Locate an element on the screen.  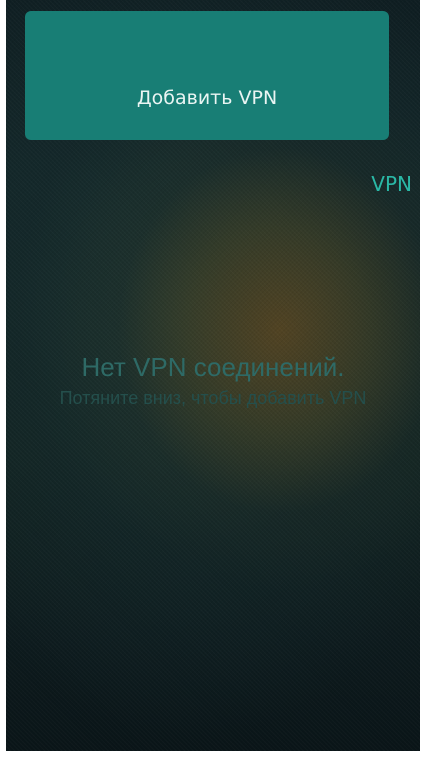
empty-state-hint: Потяните вниз, чтобы добавить VPN is located at coordinates (213, 398).